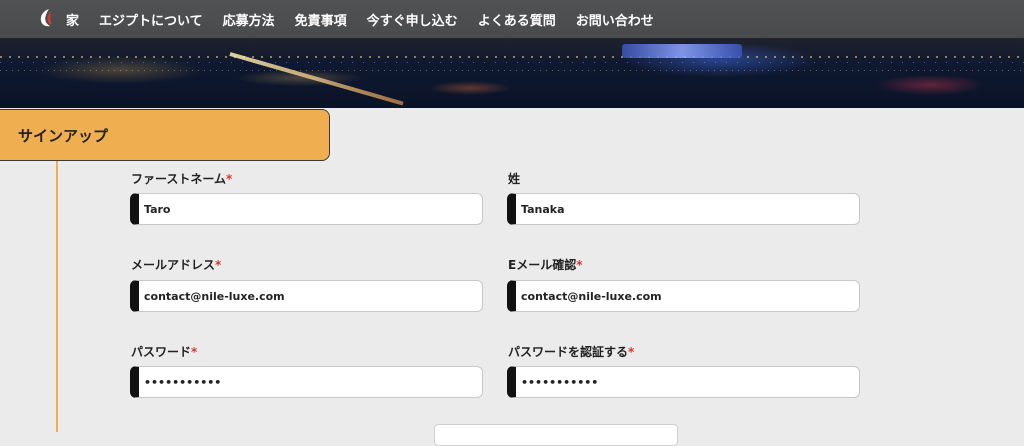 The height and width of the screenshot is (446, 1024). I want to click on password-label-text: パスワード, so click(161, 352).